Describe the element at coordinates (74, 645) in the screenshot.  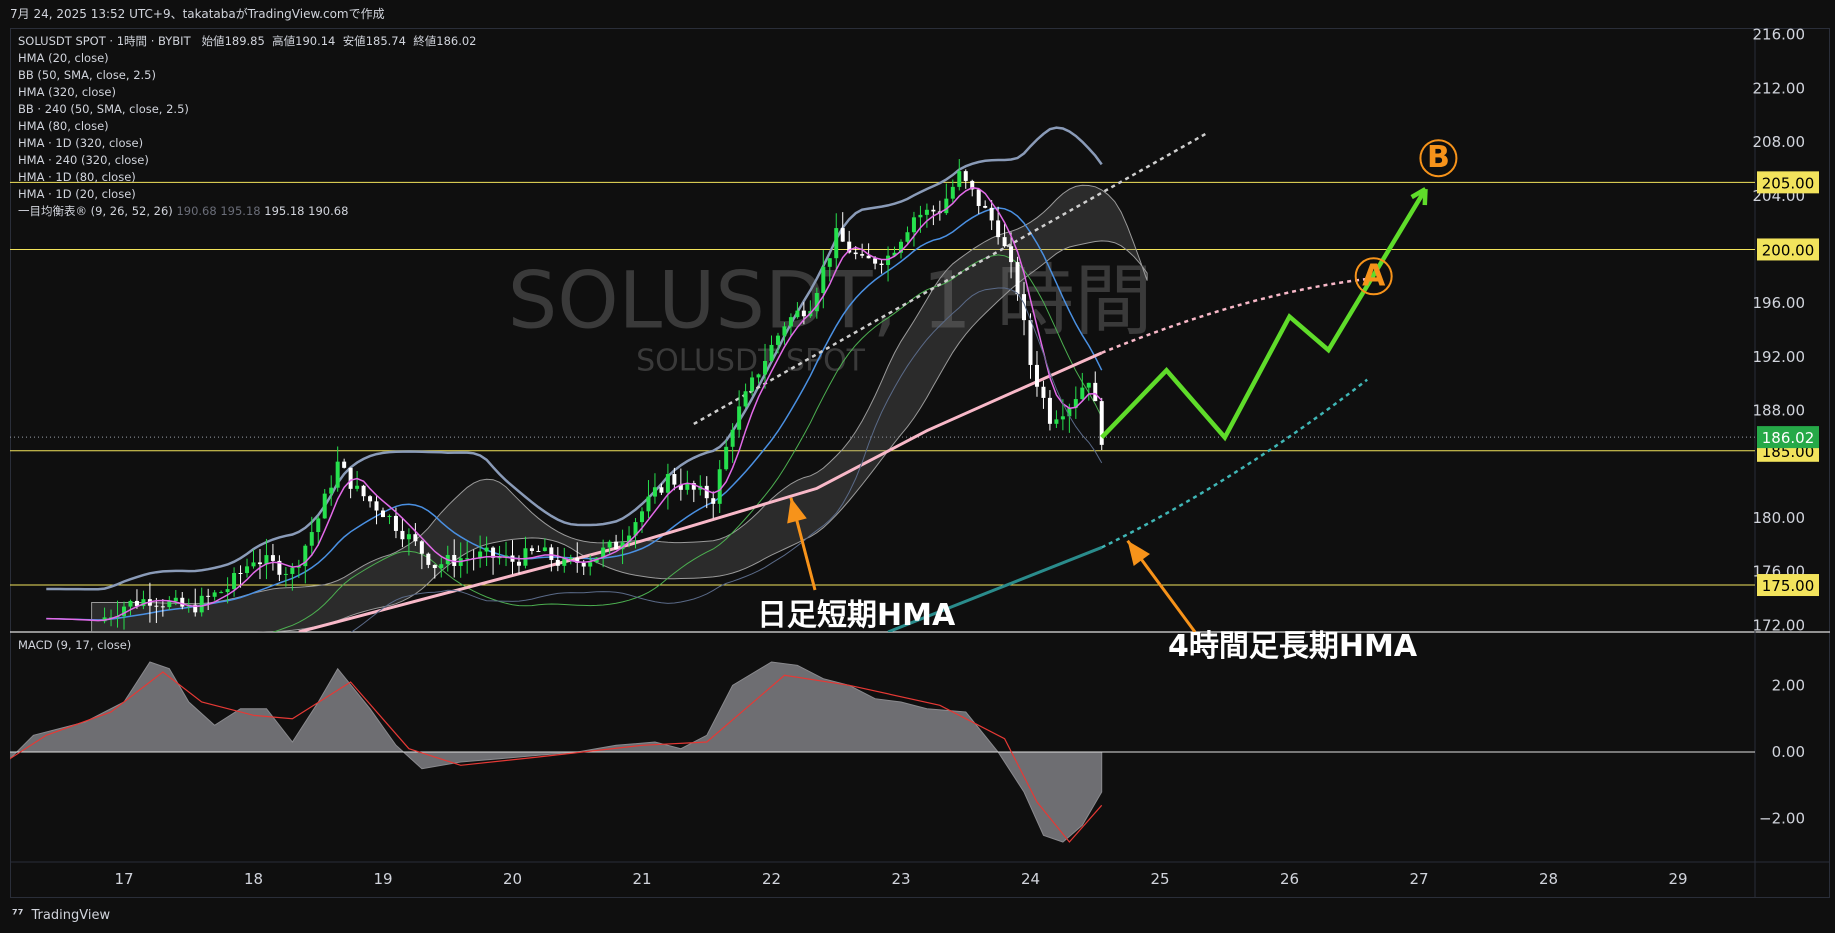
I see `macd-legend: MACD (9, 17, close)` at that location.